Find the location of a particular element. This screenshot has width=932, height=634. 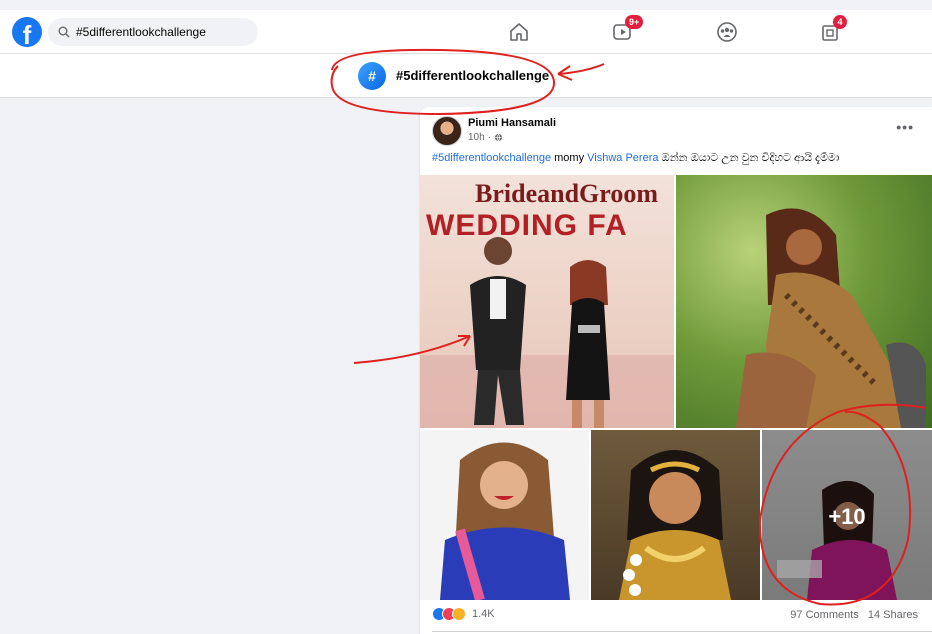

comments-count: 97 Comments is located at coordinates (824, 615).